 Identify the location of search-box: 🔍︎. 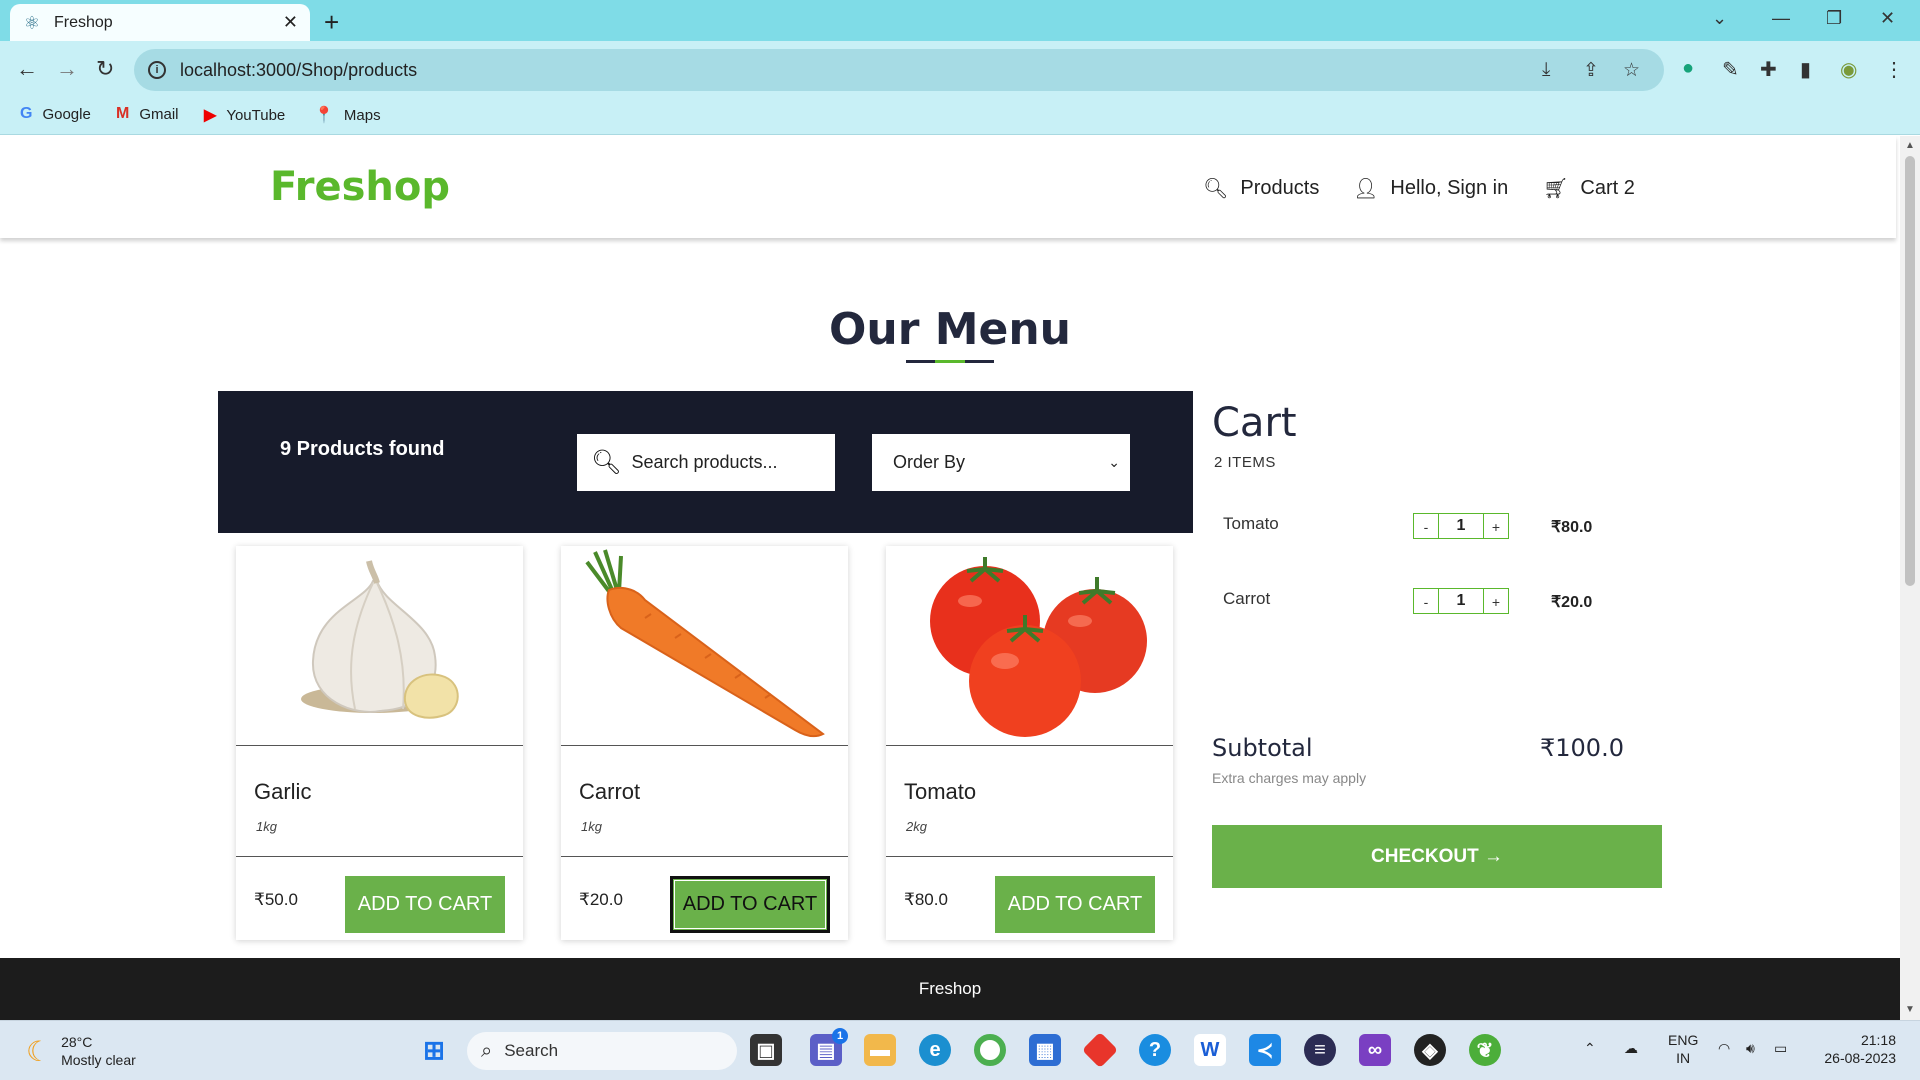
(706, 462).